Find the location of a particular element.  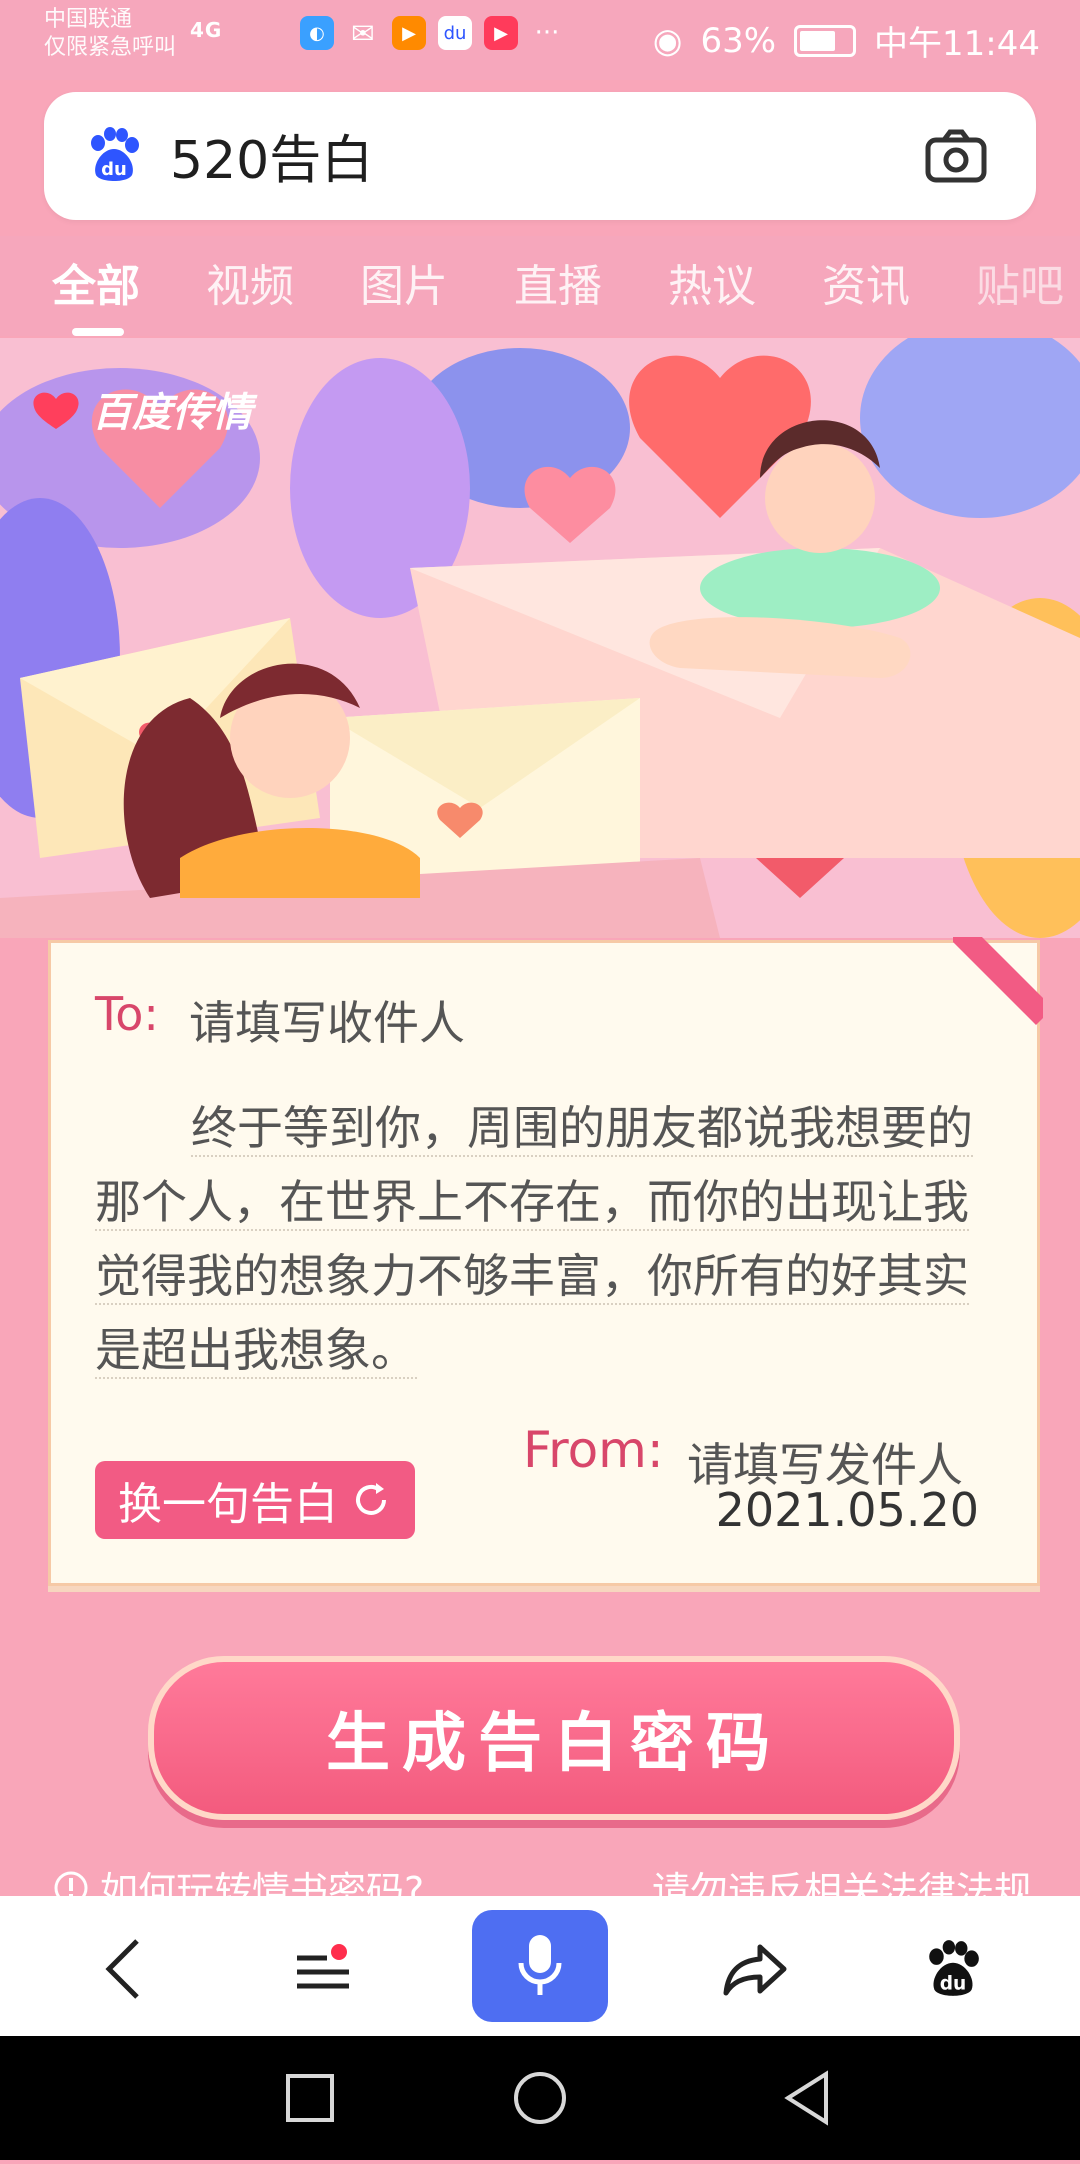

video-player-icon: ▶ is located at coordinates (501, 33).